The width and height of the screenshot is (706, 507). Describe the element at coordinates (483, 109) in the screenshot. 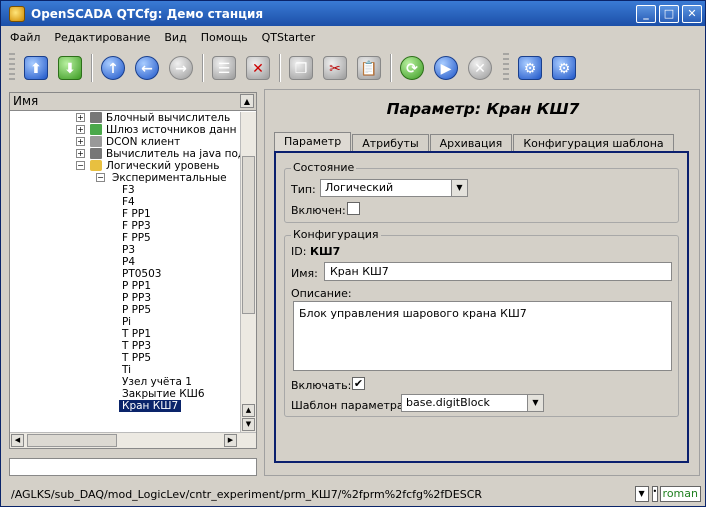

I see `page-title: Параметр: Кран КШ7` at that location.